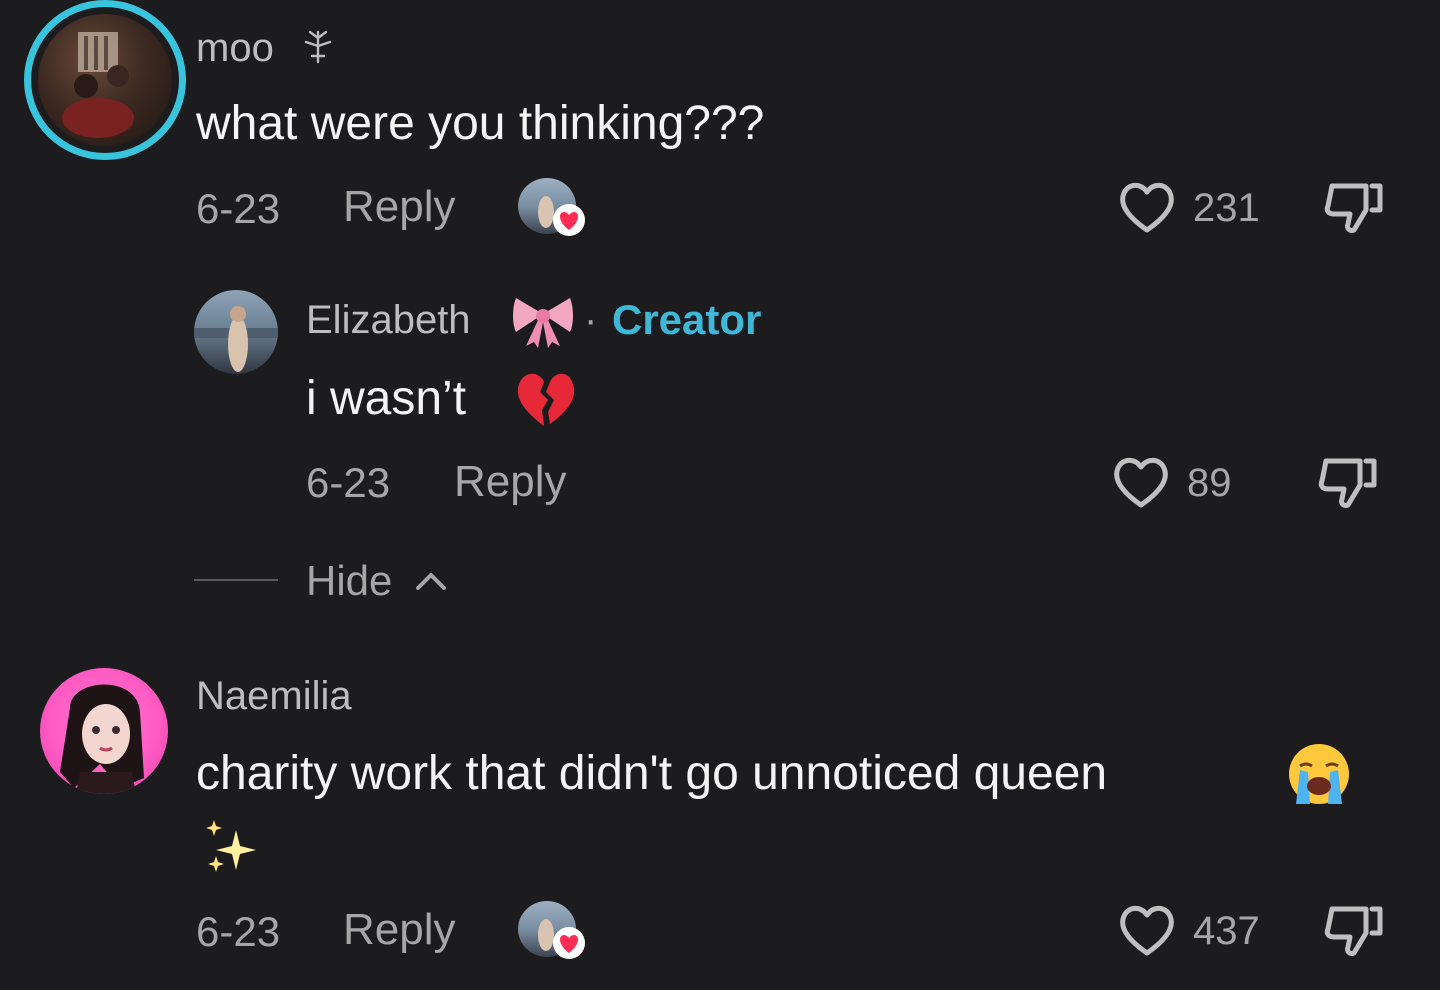  Describe the element at coordinates (1226, 208) in the screenshot. I see `like-count: 231` at that location.